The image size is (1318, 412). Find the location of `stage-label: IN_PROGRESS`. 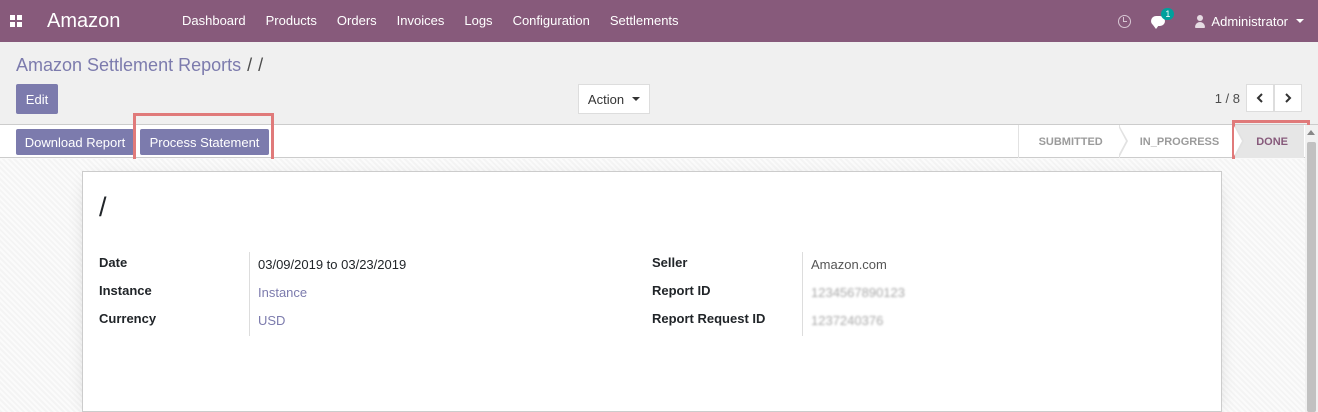

stage-label: IN_PROGRESS is located at coordinates (1179, 141).